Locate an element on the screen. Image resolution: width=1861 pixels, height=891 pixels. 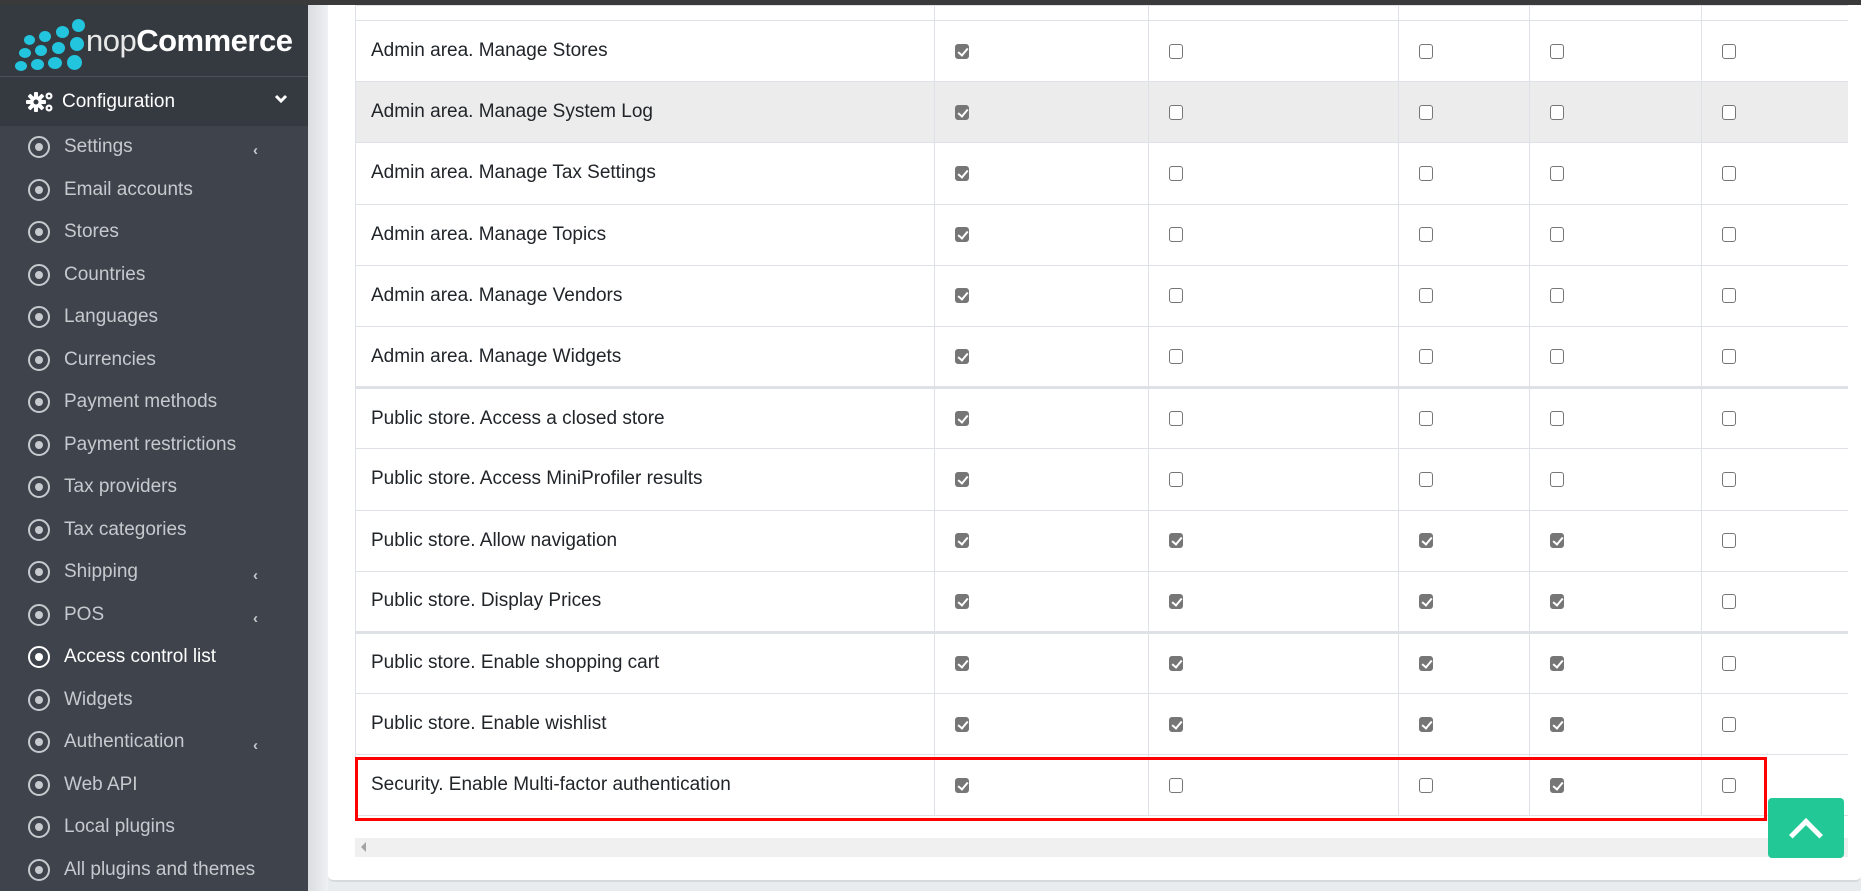
sidebar-item-shipping: Shipping ‹ is located at coordinates (154, 572).